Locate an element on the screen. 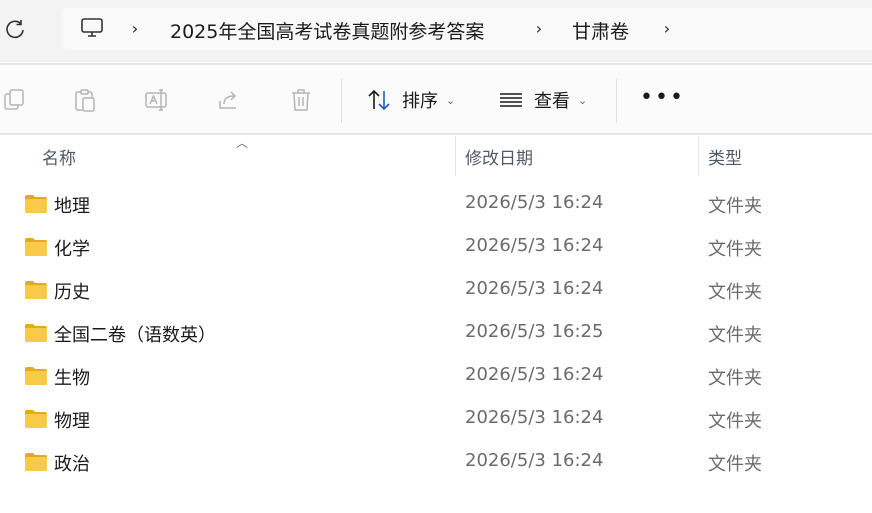 This screenshot has width=872, height=513. file-row: 政治 2026/5/3 16:24 文件夹 is located at coordinates (436, 461).